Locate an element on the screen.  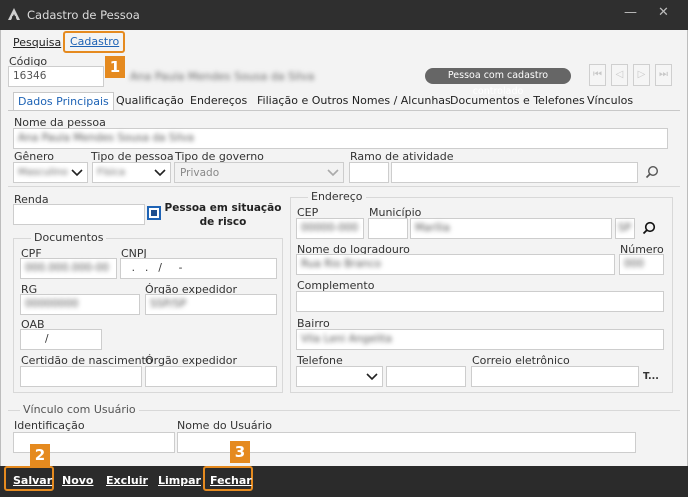
genero-select: Masculino is located at coordinates (50, 172).